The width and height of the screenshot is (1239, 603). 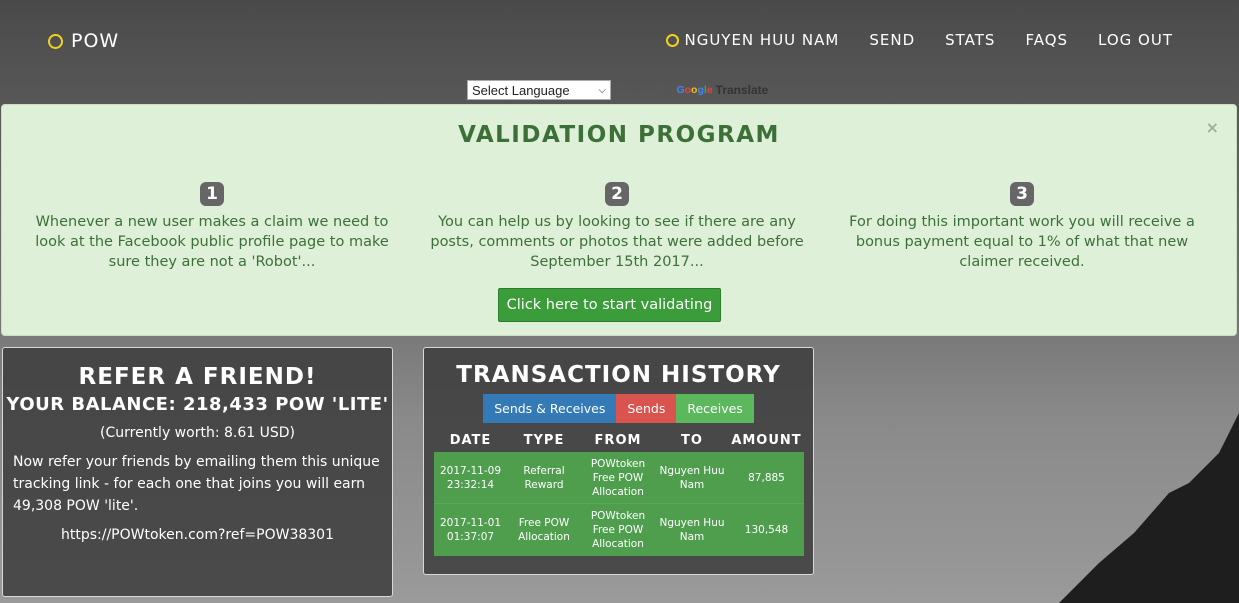 I want to click on balance-display: YOUR BALANCE: 218,433 POW 'LITE', so click(x=197, y=404).